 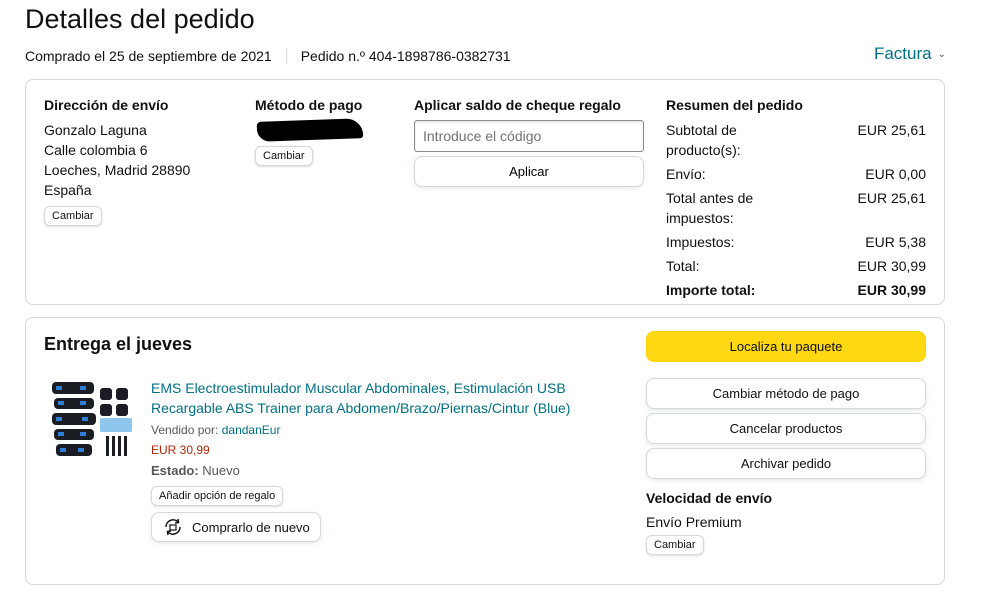 What do you see at coordinates (709, 498) in the screenshot?
I see `shipping-speed-heading: Velocidad de envío` at bounding box center [709, 498].